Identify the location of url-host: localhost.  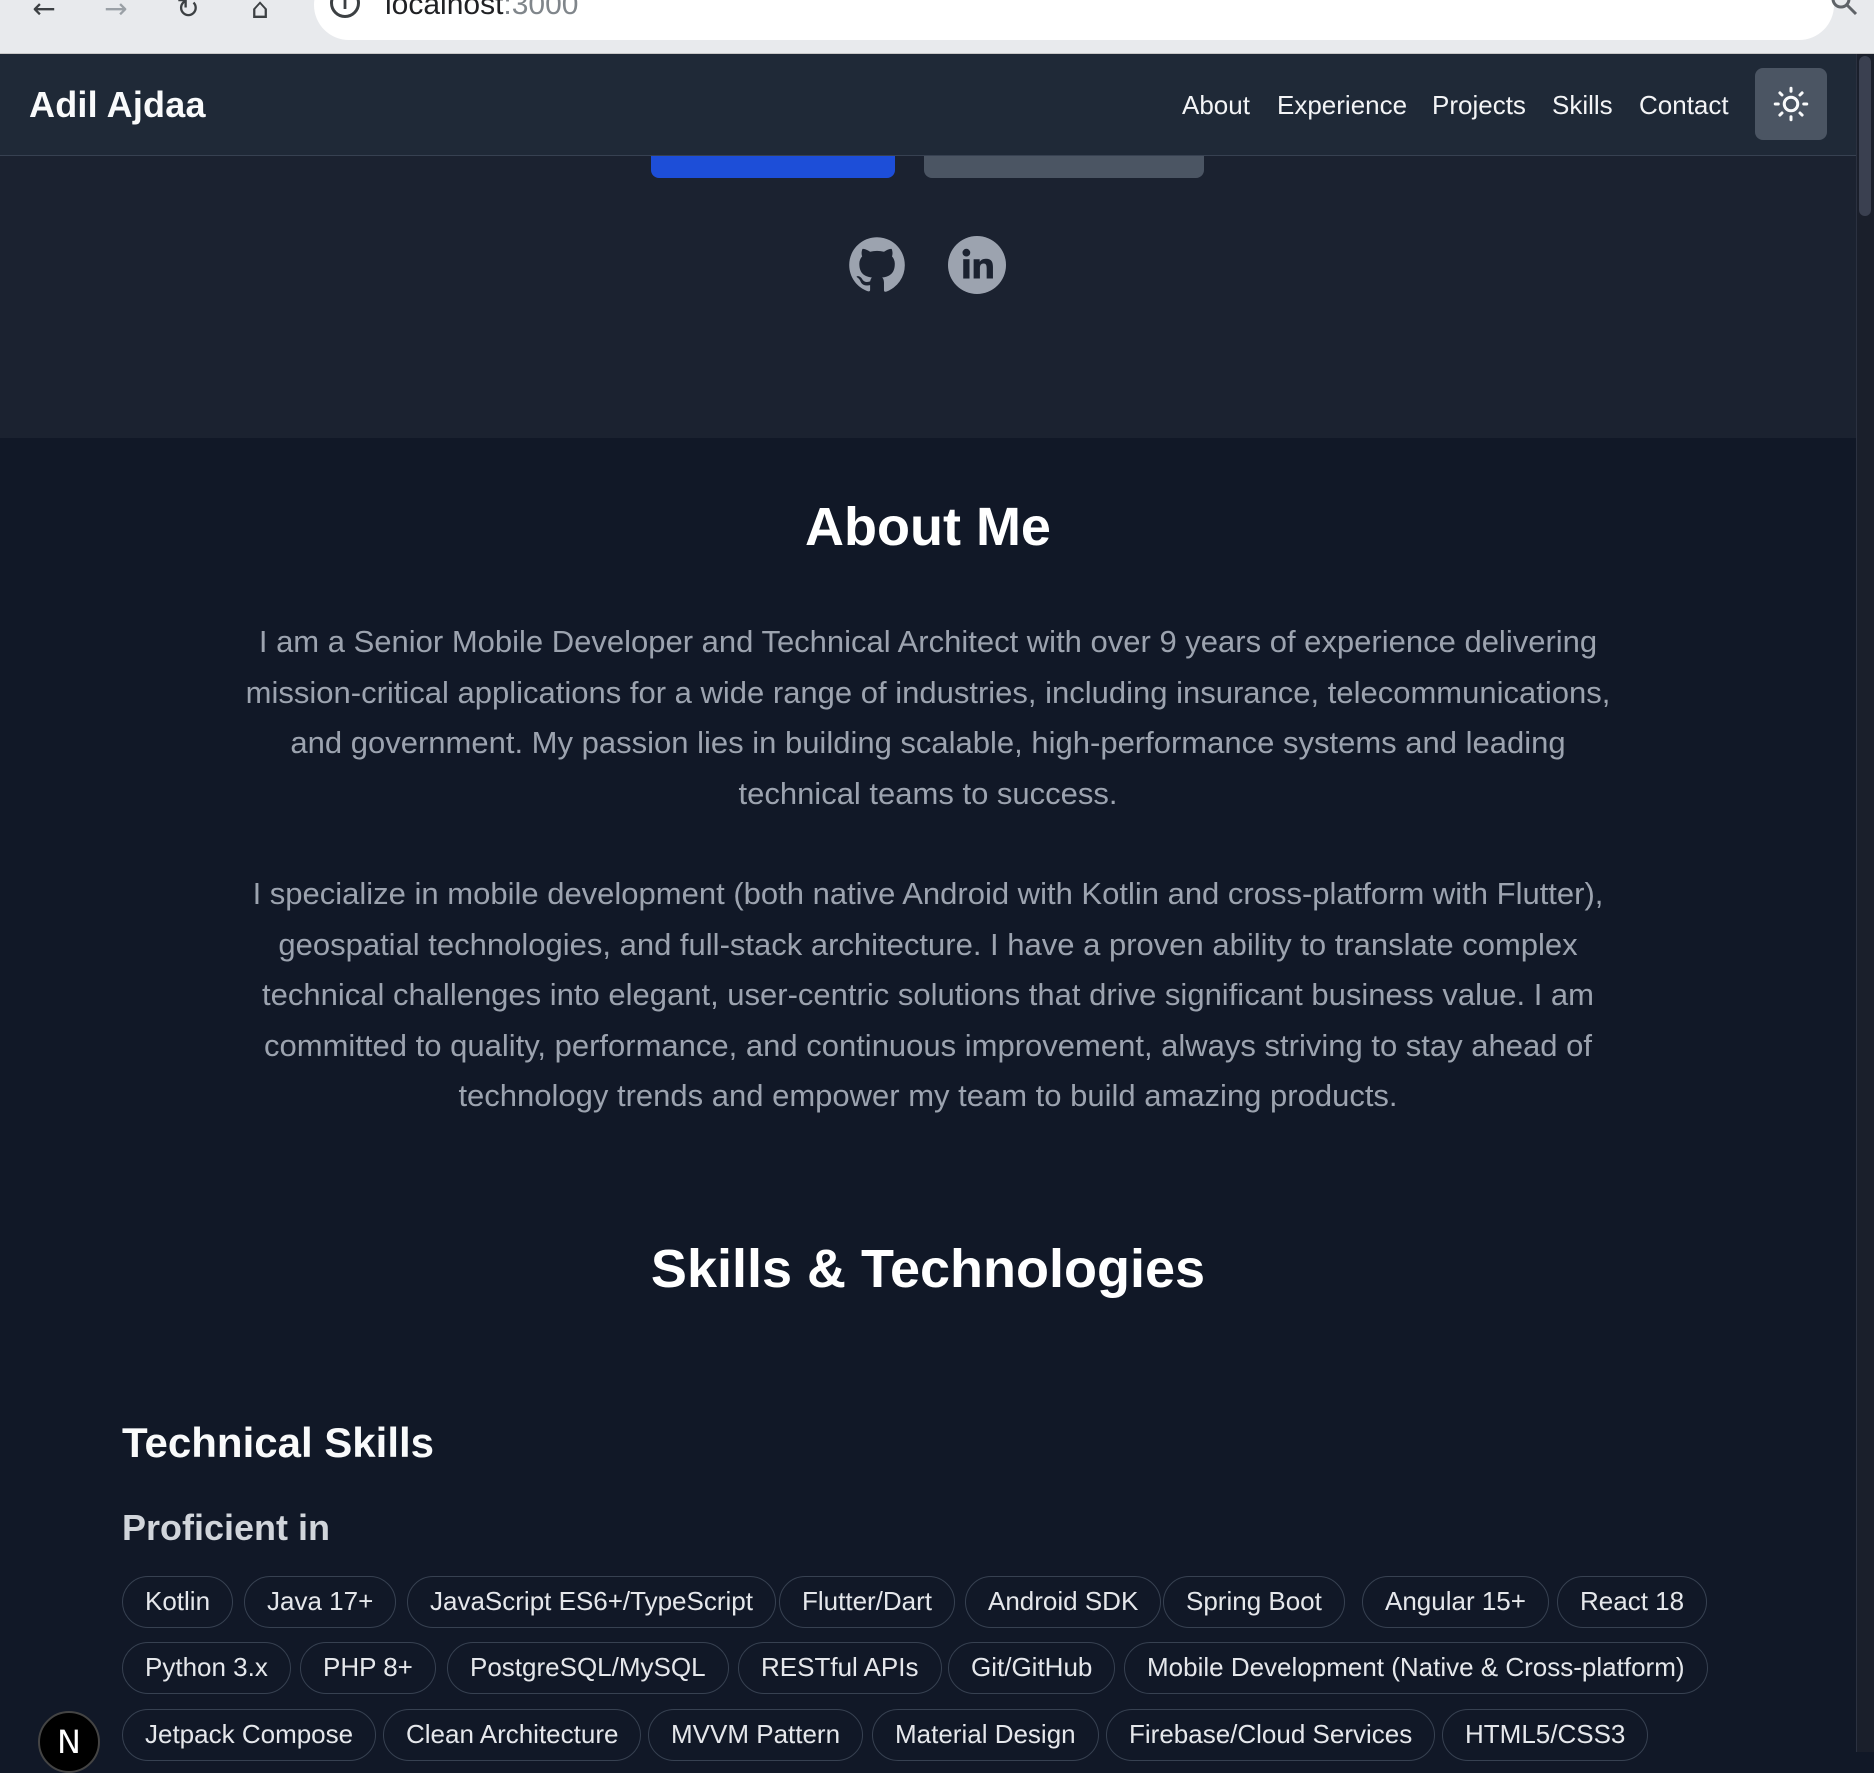
(444, 10).